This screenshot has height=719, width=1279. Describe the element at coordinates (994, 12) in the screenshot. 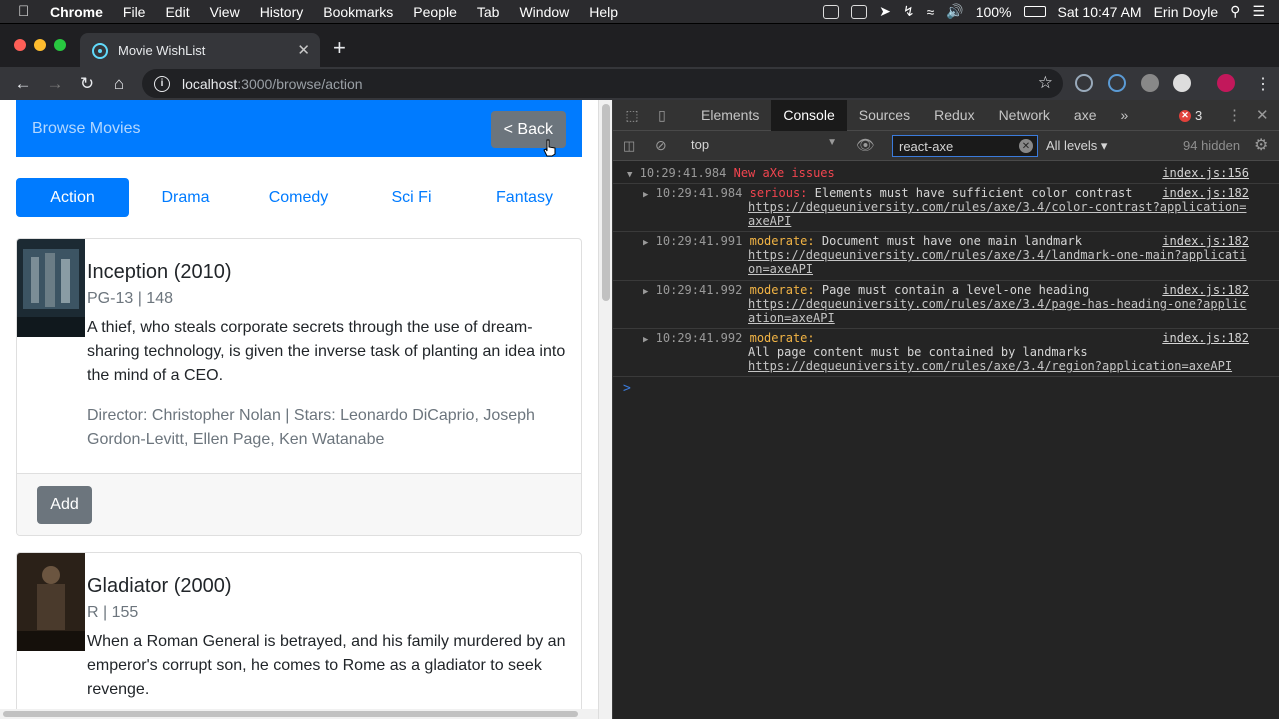

I see `battery-percent: 100%` at that location.